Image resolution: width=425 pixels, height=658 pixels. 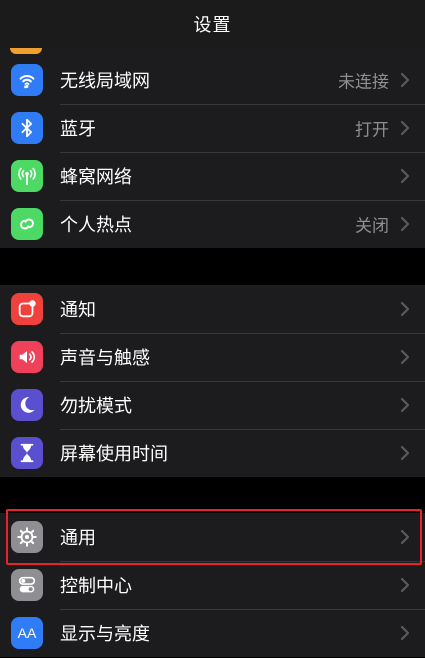 What do you see at coordinates (26, 51) in the screenshot?
I see `orange-app-icon` at bounding box center [26, 51].